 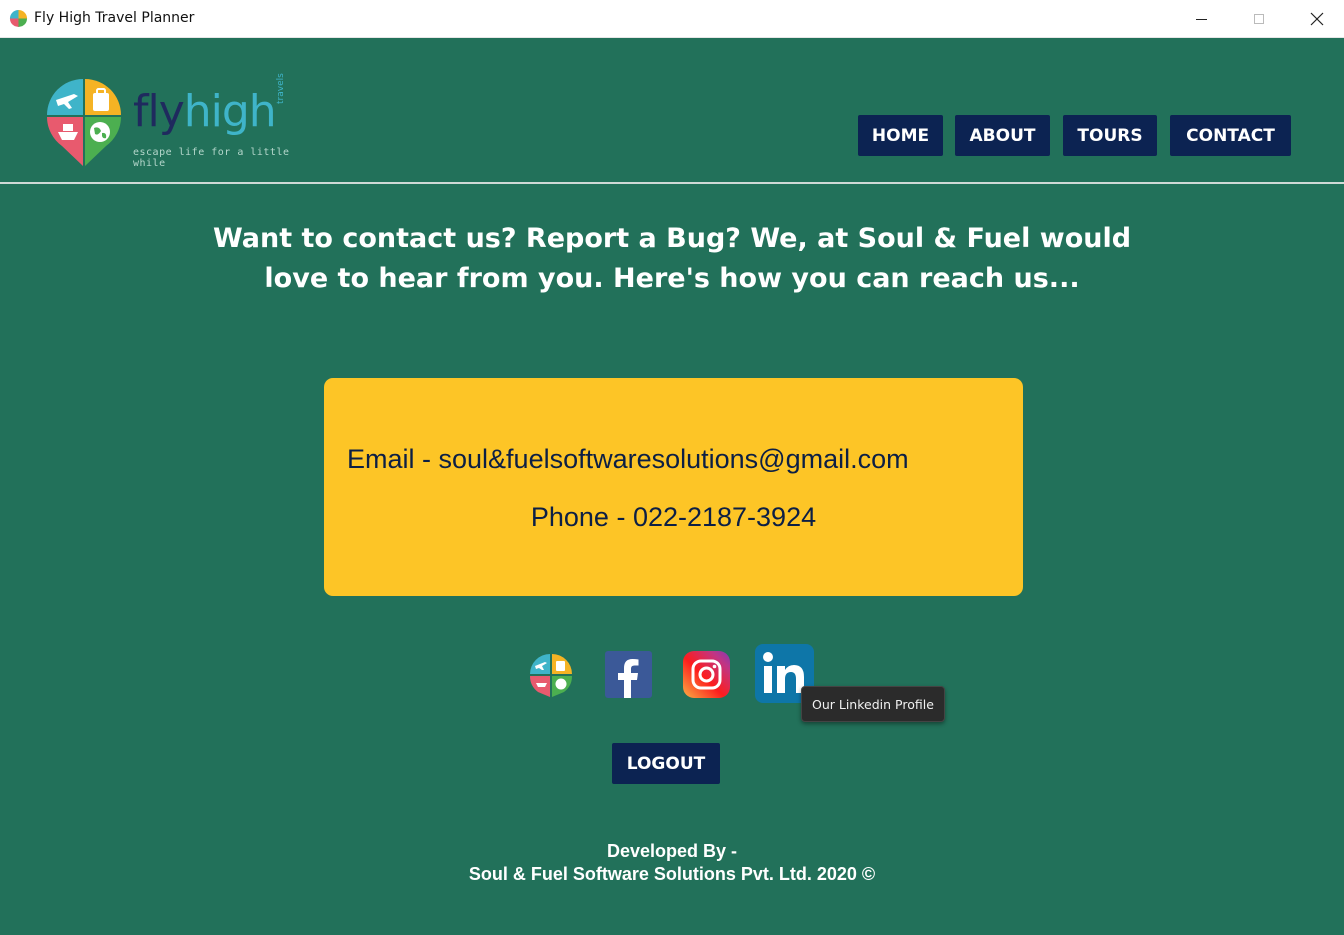 What do you see at coordinates (672, 183) in the screenshot?
I see `header-divider` at bounding box center [672, 183].